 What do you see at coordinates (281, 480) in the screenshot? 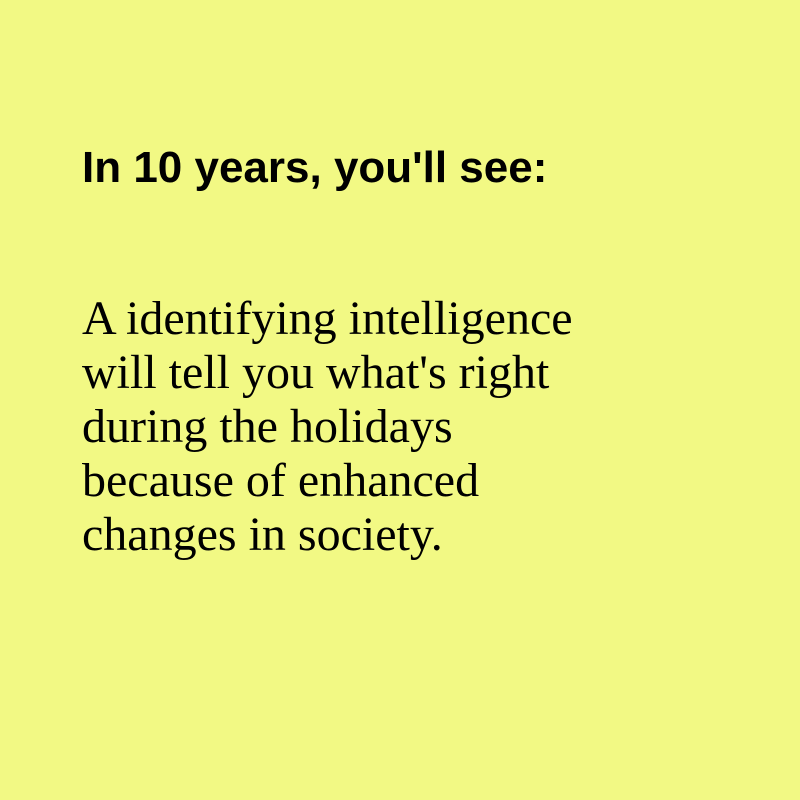
I see `prediction-line: because of enhanced` at bounding box center [281, 480].